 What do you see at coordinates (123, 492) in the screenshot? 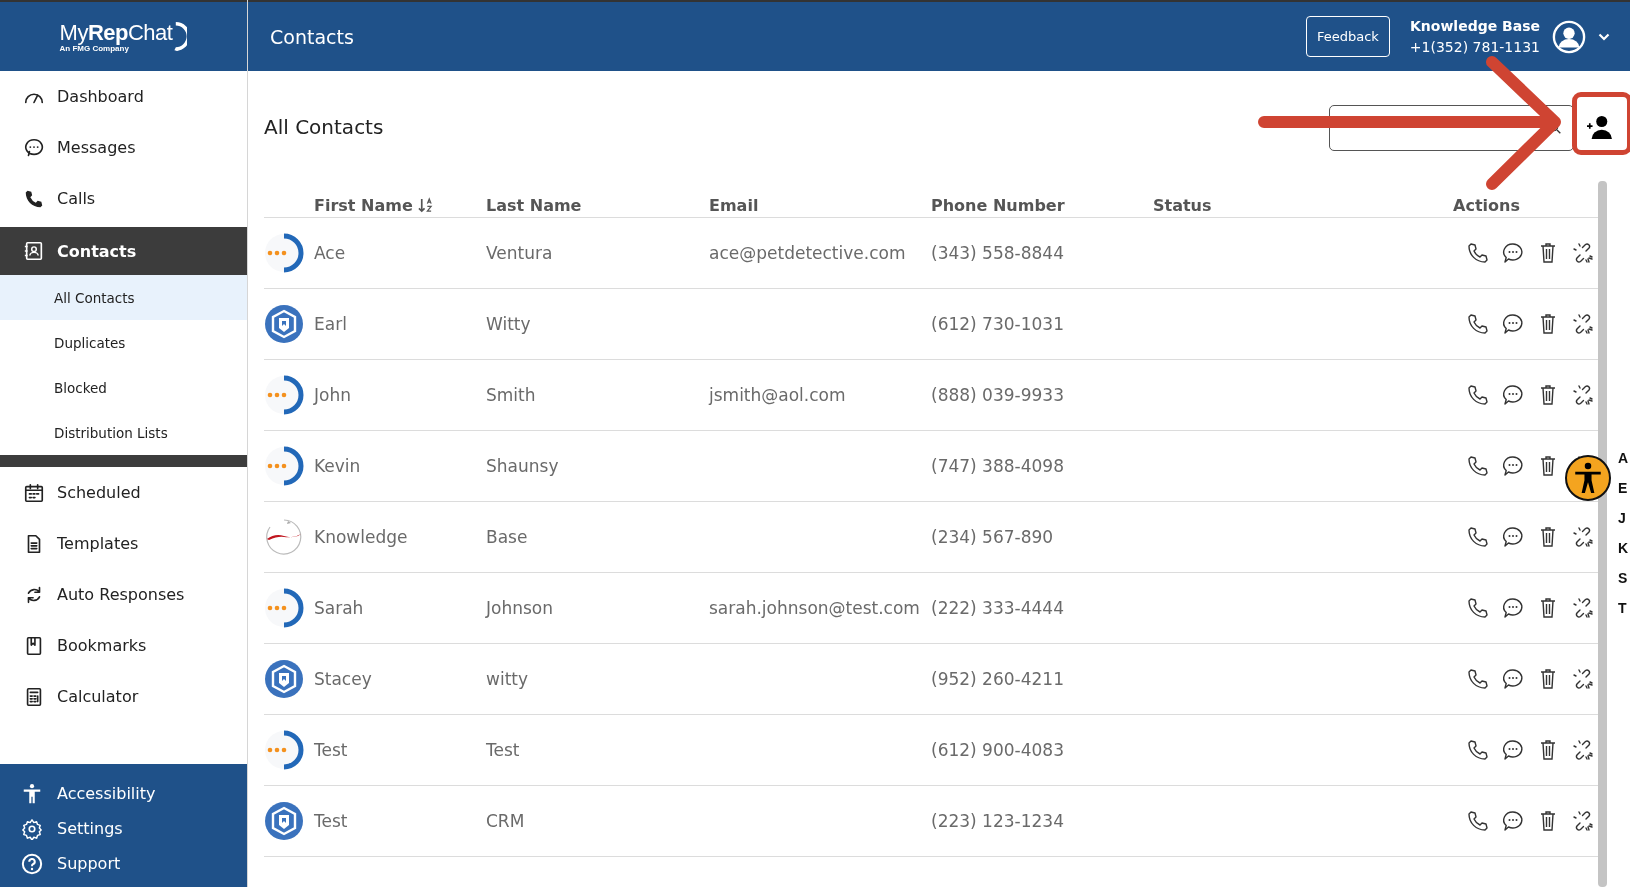
I see `nav-item: Scheduled` at bounding box center [123, 492].